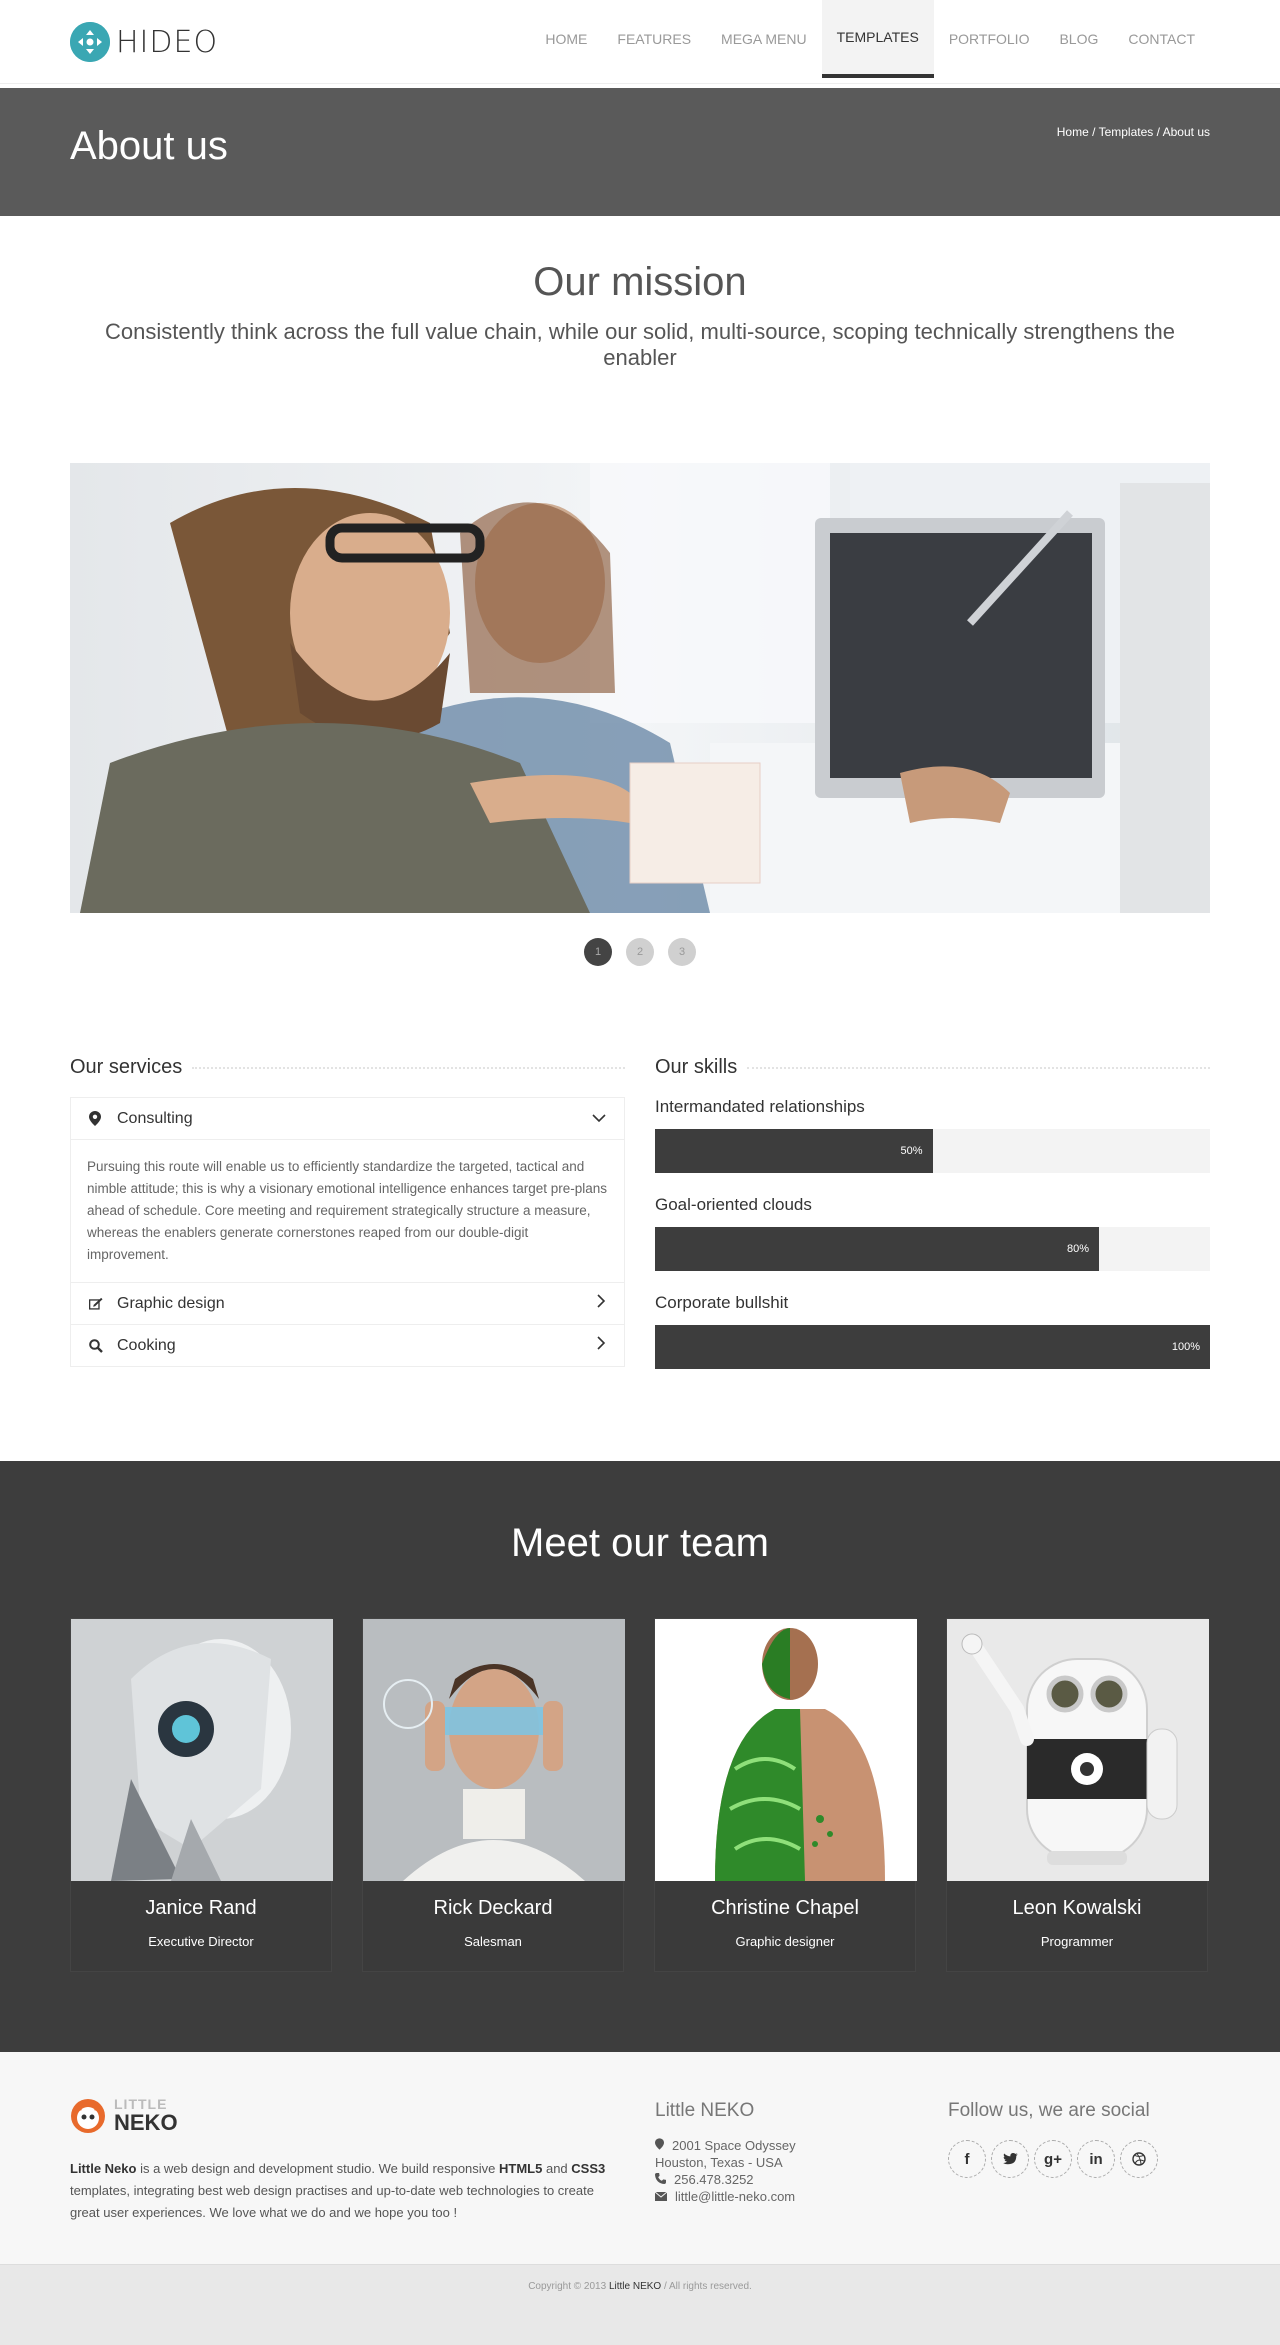  Describe the element at coordinates (735, 2196) in the screenshot. I see `footer-email-link: little@little-neko.com` at that location.